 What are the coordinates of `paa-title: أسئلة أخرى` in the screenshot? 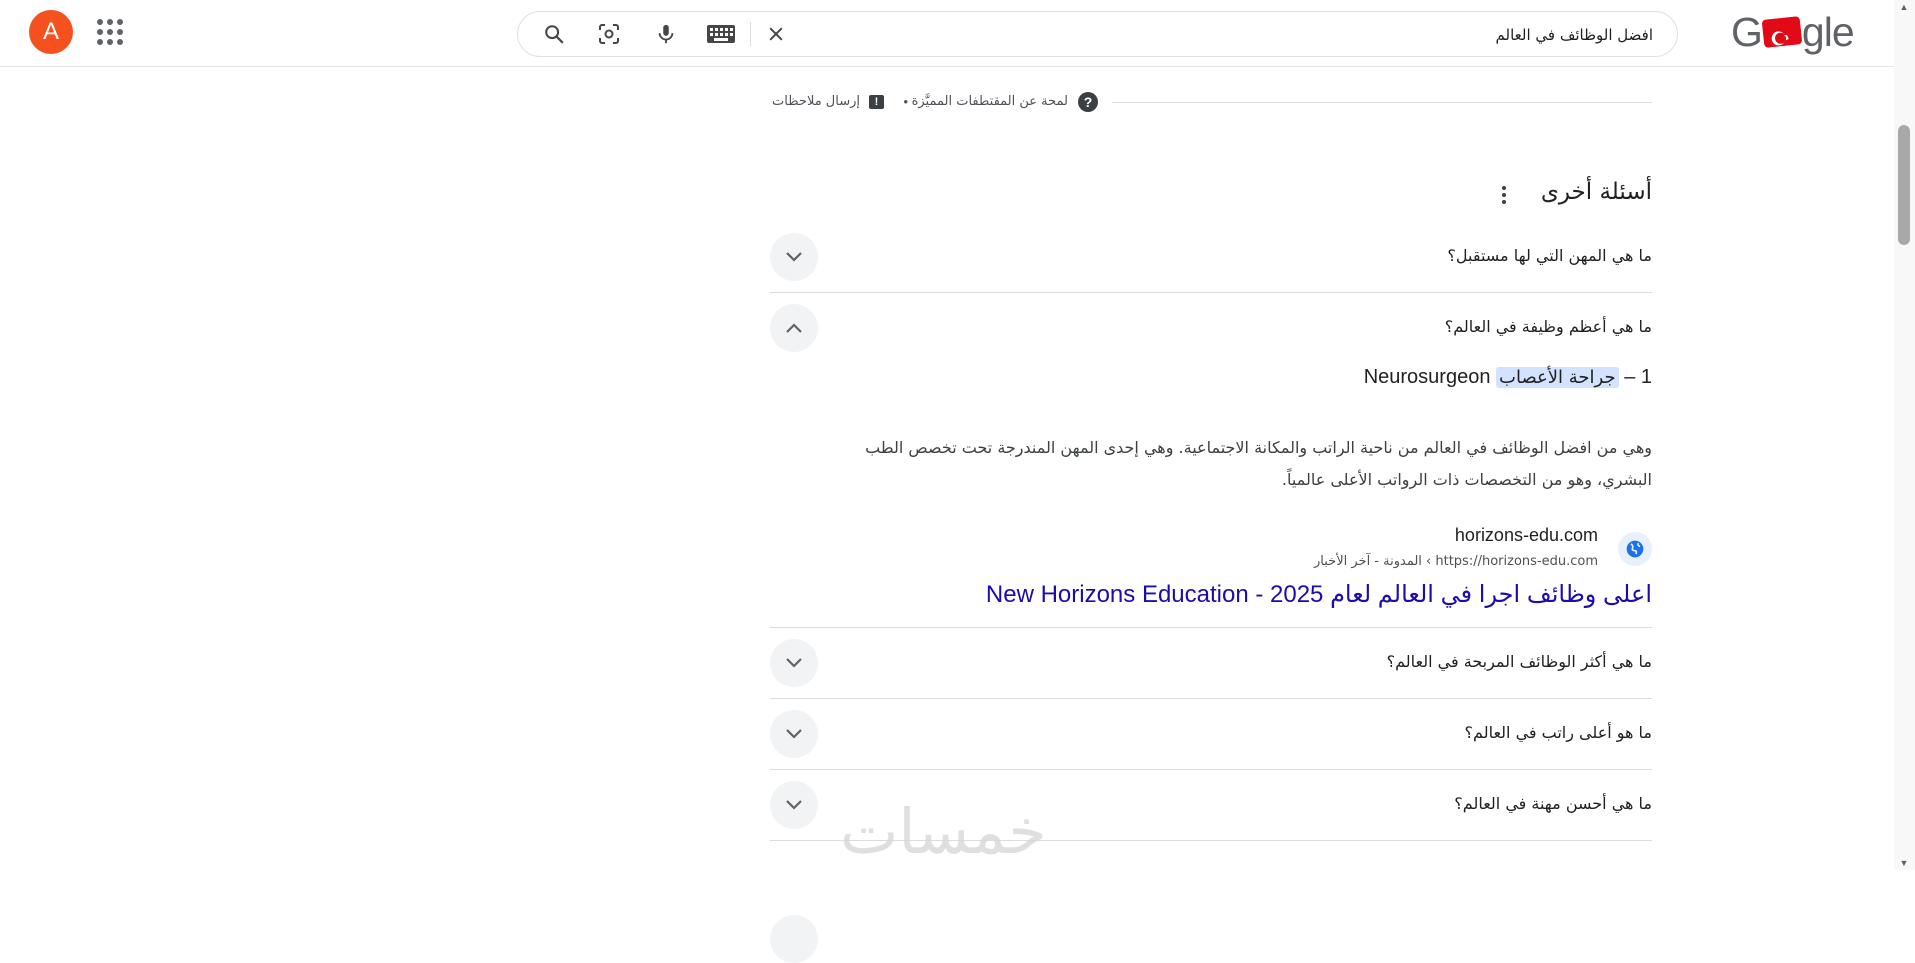 It's located at (1596, 192).